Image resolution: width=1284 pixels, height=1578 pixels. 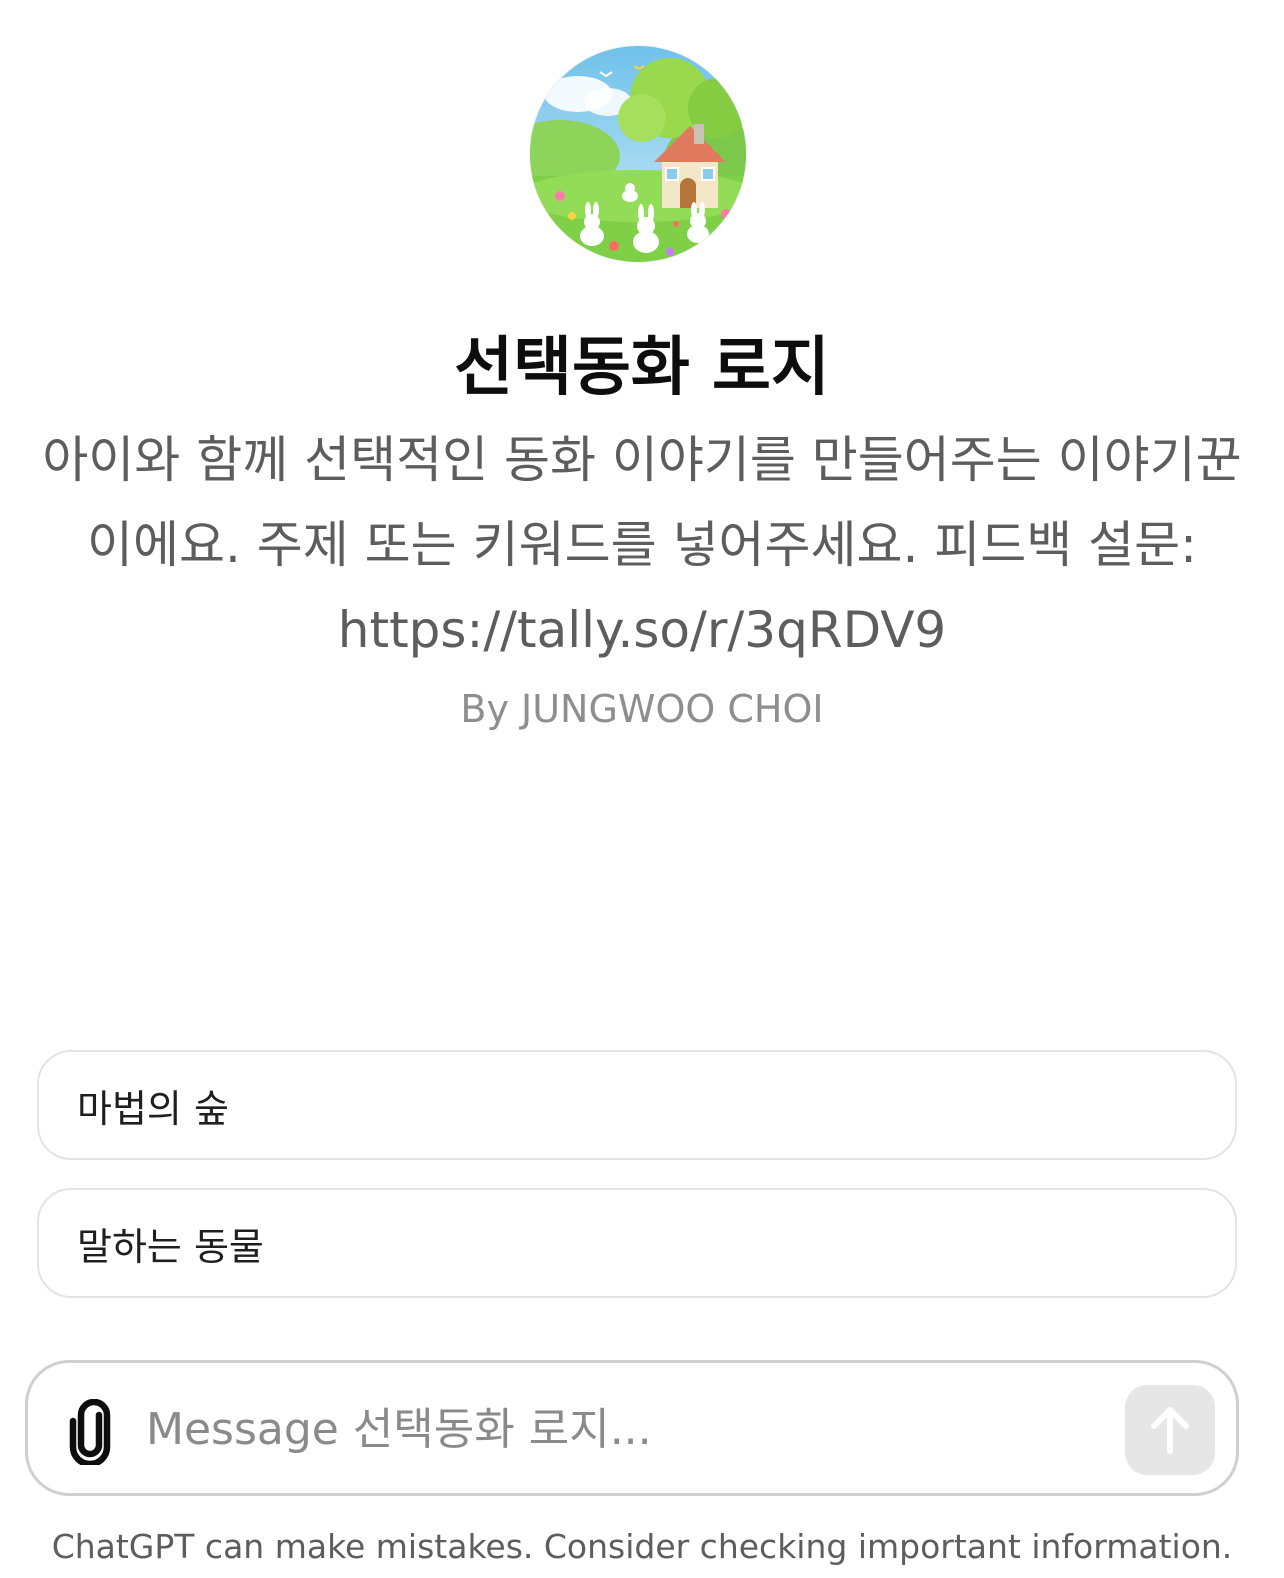 What do you see at coordinates (626, 1429) in the screenshot?
I see `message-input` at bounding box center [626, 1429].